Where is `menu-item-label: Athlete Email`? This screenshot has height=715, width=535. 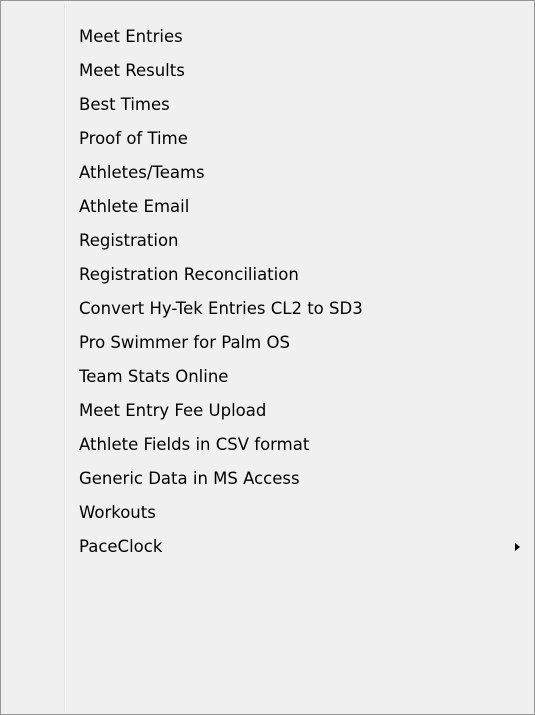
menu-item-label: Athlete Email is located at coordinates (134, 206).